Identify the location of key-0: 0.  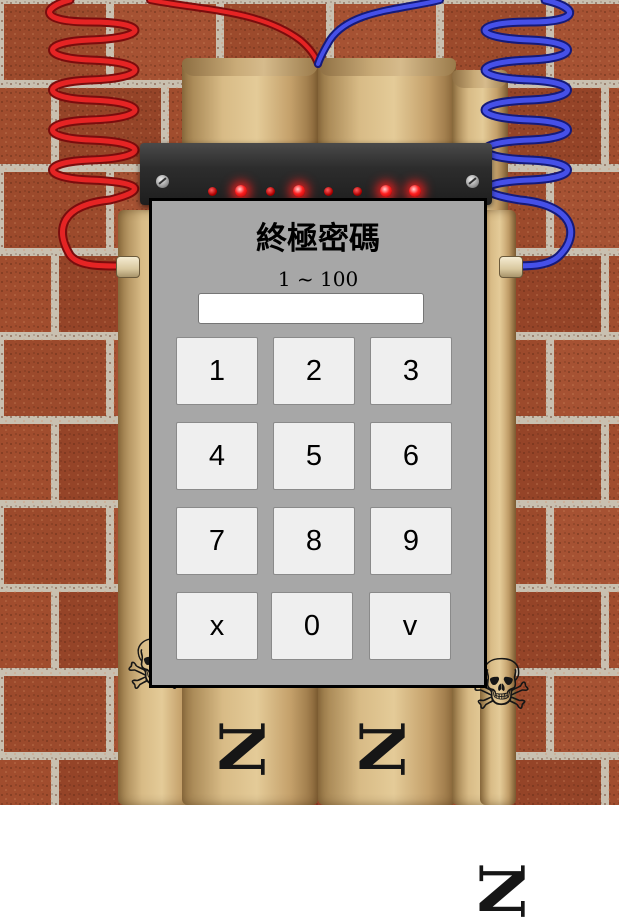
(312, 626).